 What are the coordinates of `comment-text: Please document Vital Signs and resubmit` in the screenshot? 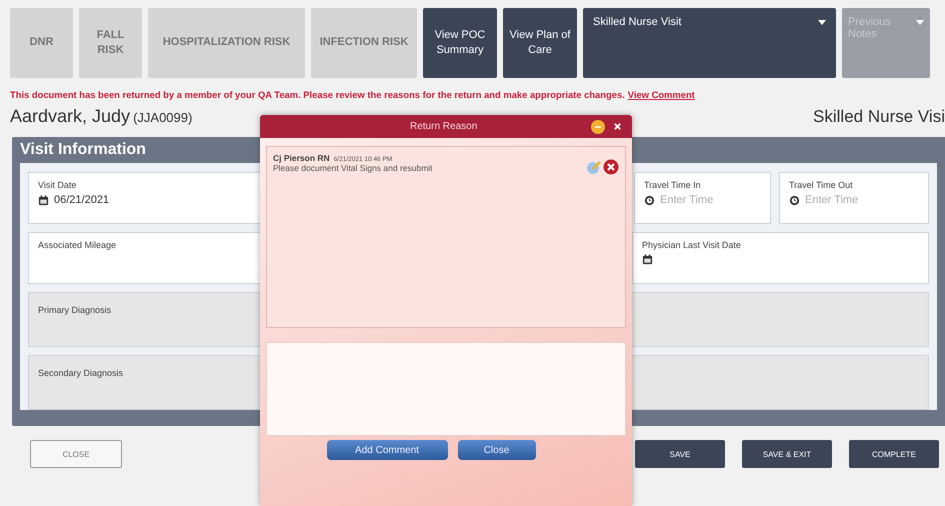 It's located at (353, 168).